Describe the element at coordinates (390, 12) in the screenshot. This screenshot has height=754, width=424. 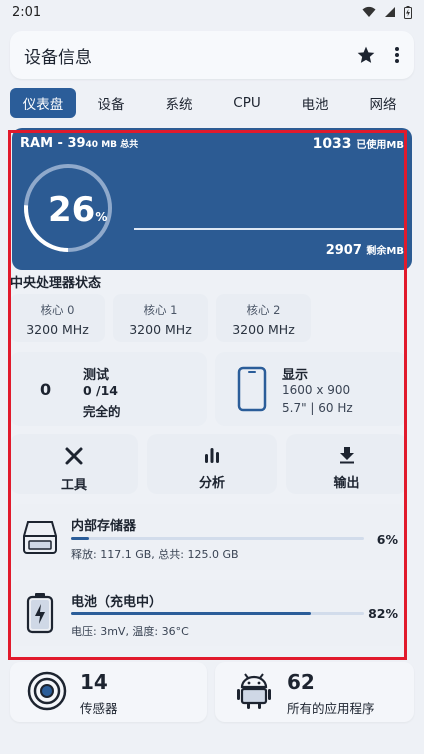
I see `signal-icon` at that location.